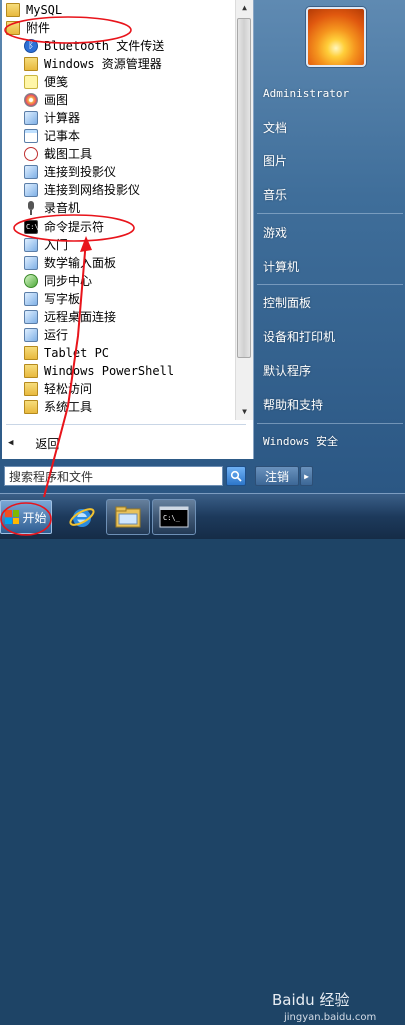 The image size is (405, 1025). I want to click on right-item-help-support: 帮助和支持, so click(333, 405).